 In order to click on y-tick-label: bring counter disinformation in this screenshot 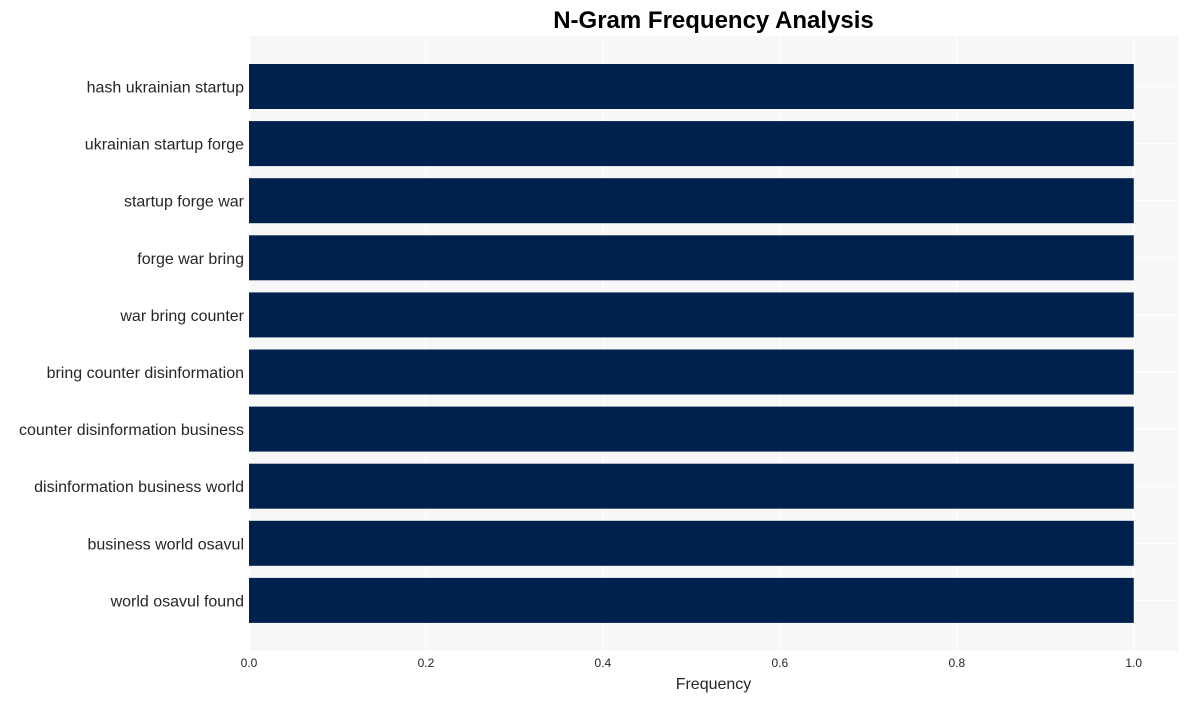, I will do `click(145, 373)`.